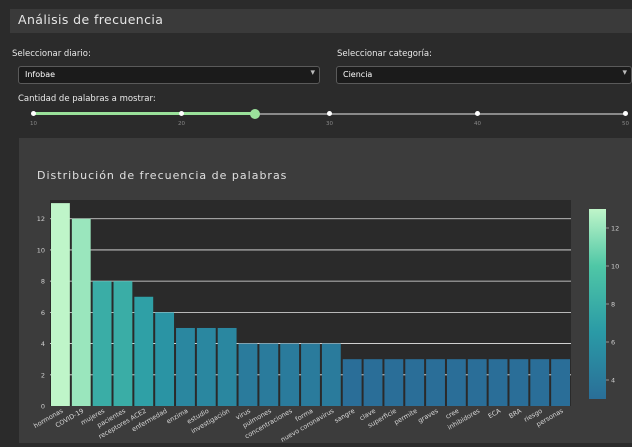  Describe the element at coordinates (428, 415) in the screenshot. I see `x-tick-label: graves` at that location.